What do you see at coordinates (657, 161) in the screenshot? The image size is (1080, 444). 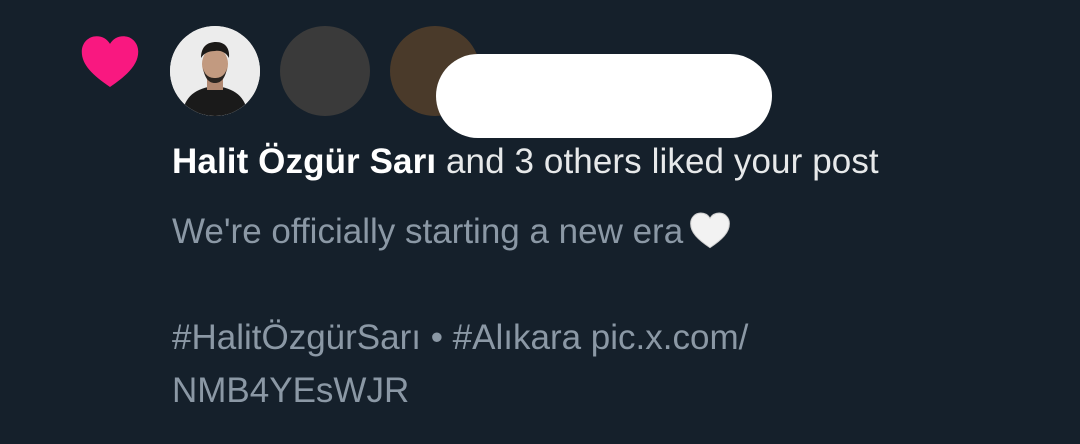 I see `liker-suffix: and 3 others liked your post` at bounding box center [657, 161].